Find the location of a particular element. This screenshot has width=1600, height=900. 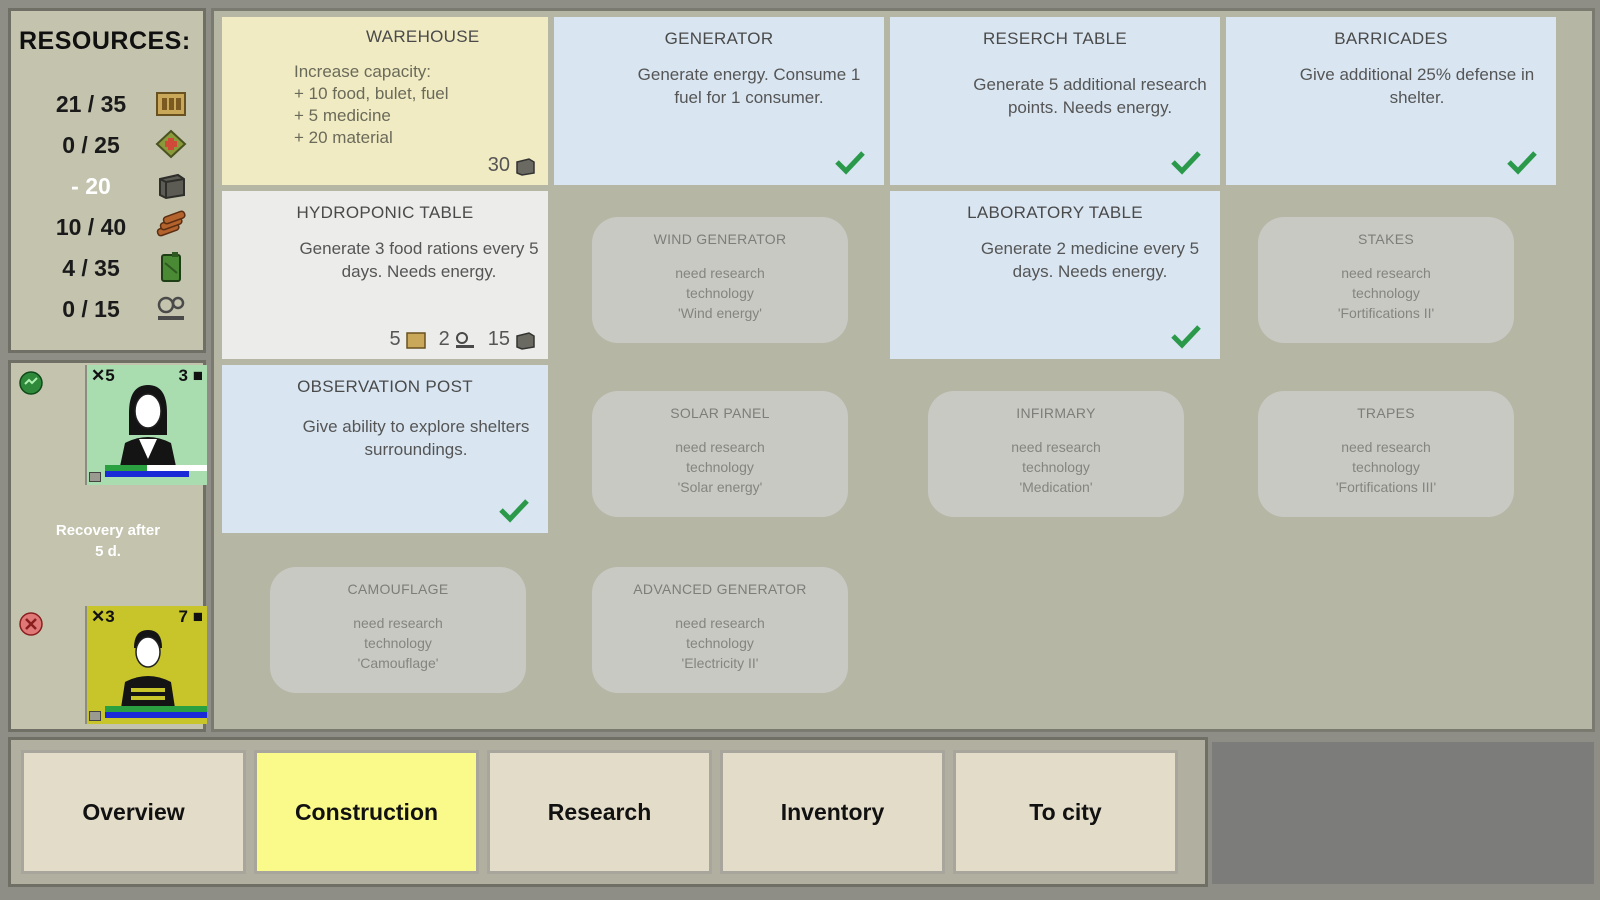

hydroponic-title: HYDROPONIC TABLE is located at coordinates (385, 212).